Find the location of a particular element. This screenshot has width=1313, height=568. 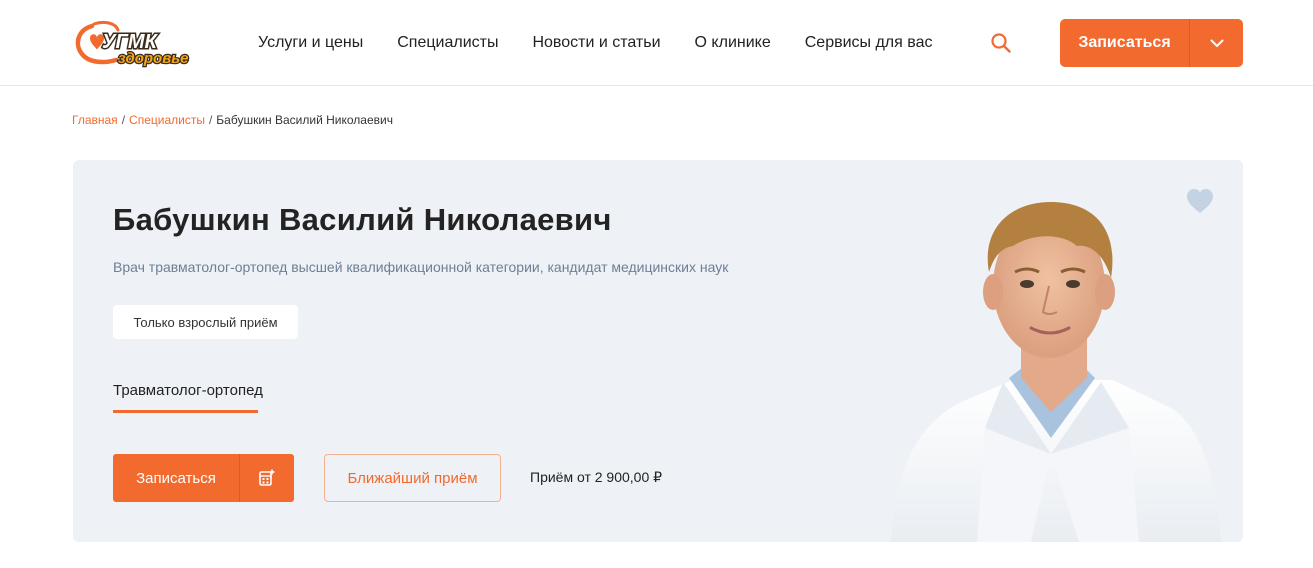

header-book-dropdown is located at coordinates (1216, 43).